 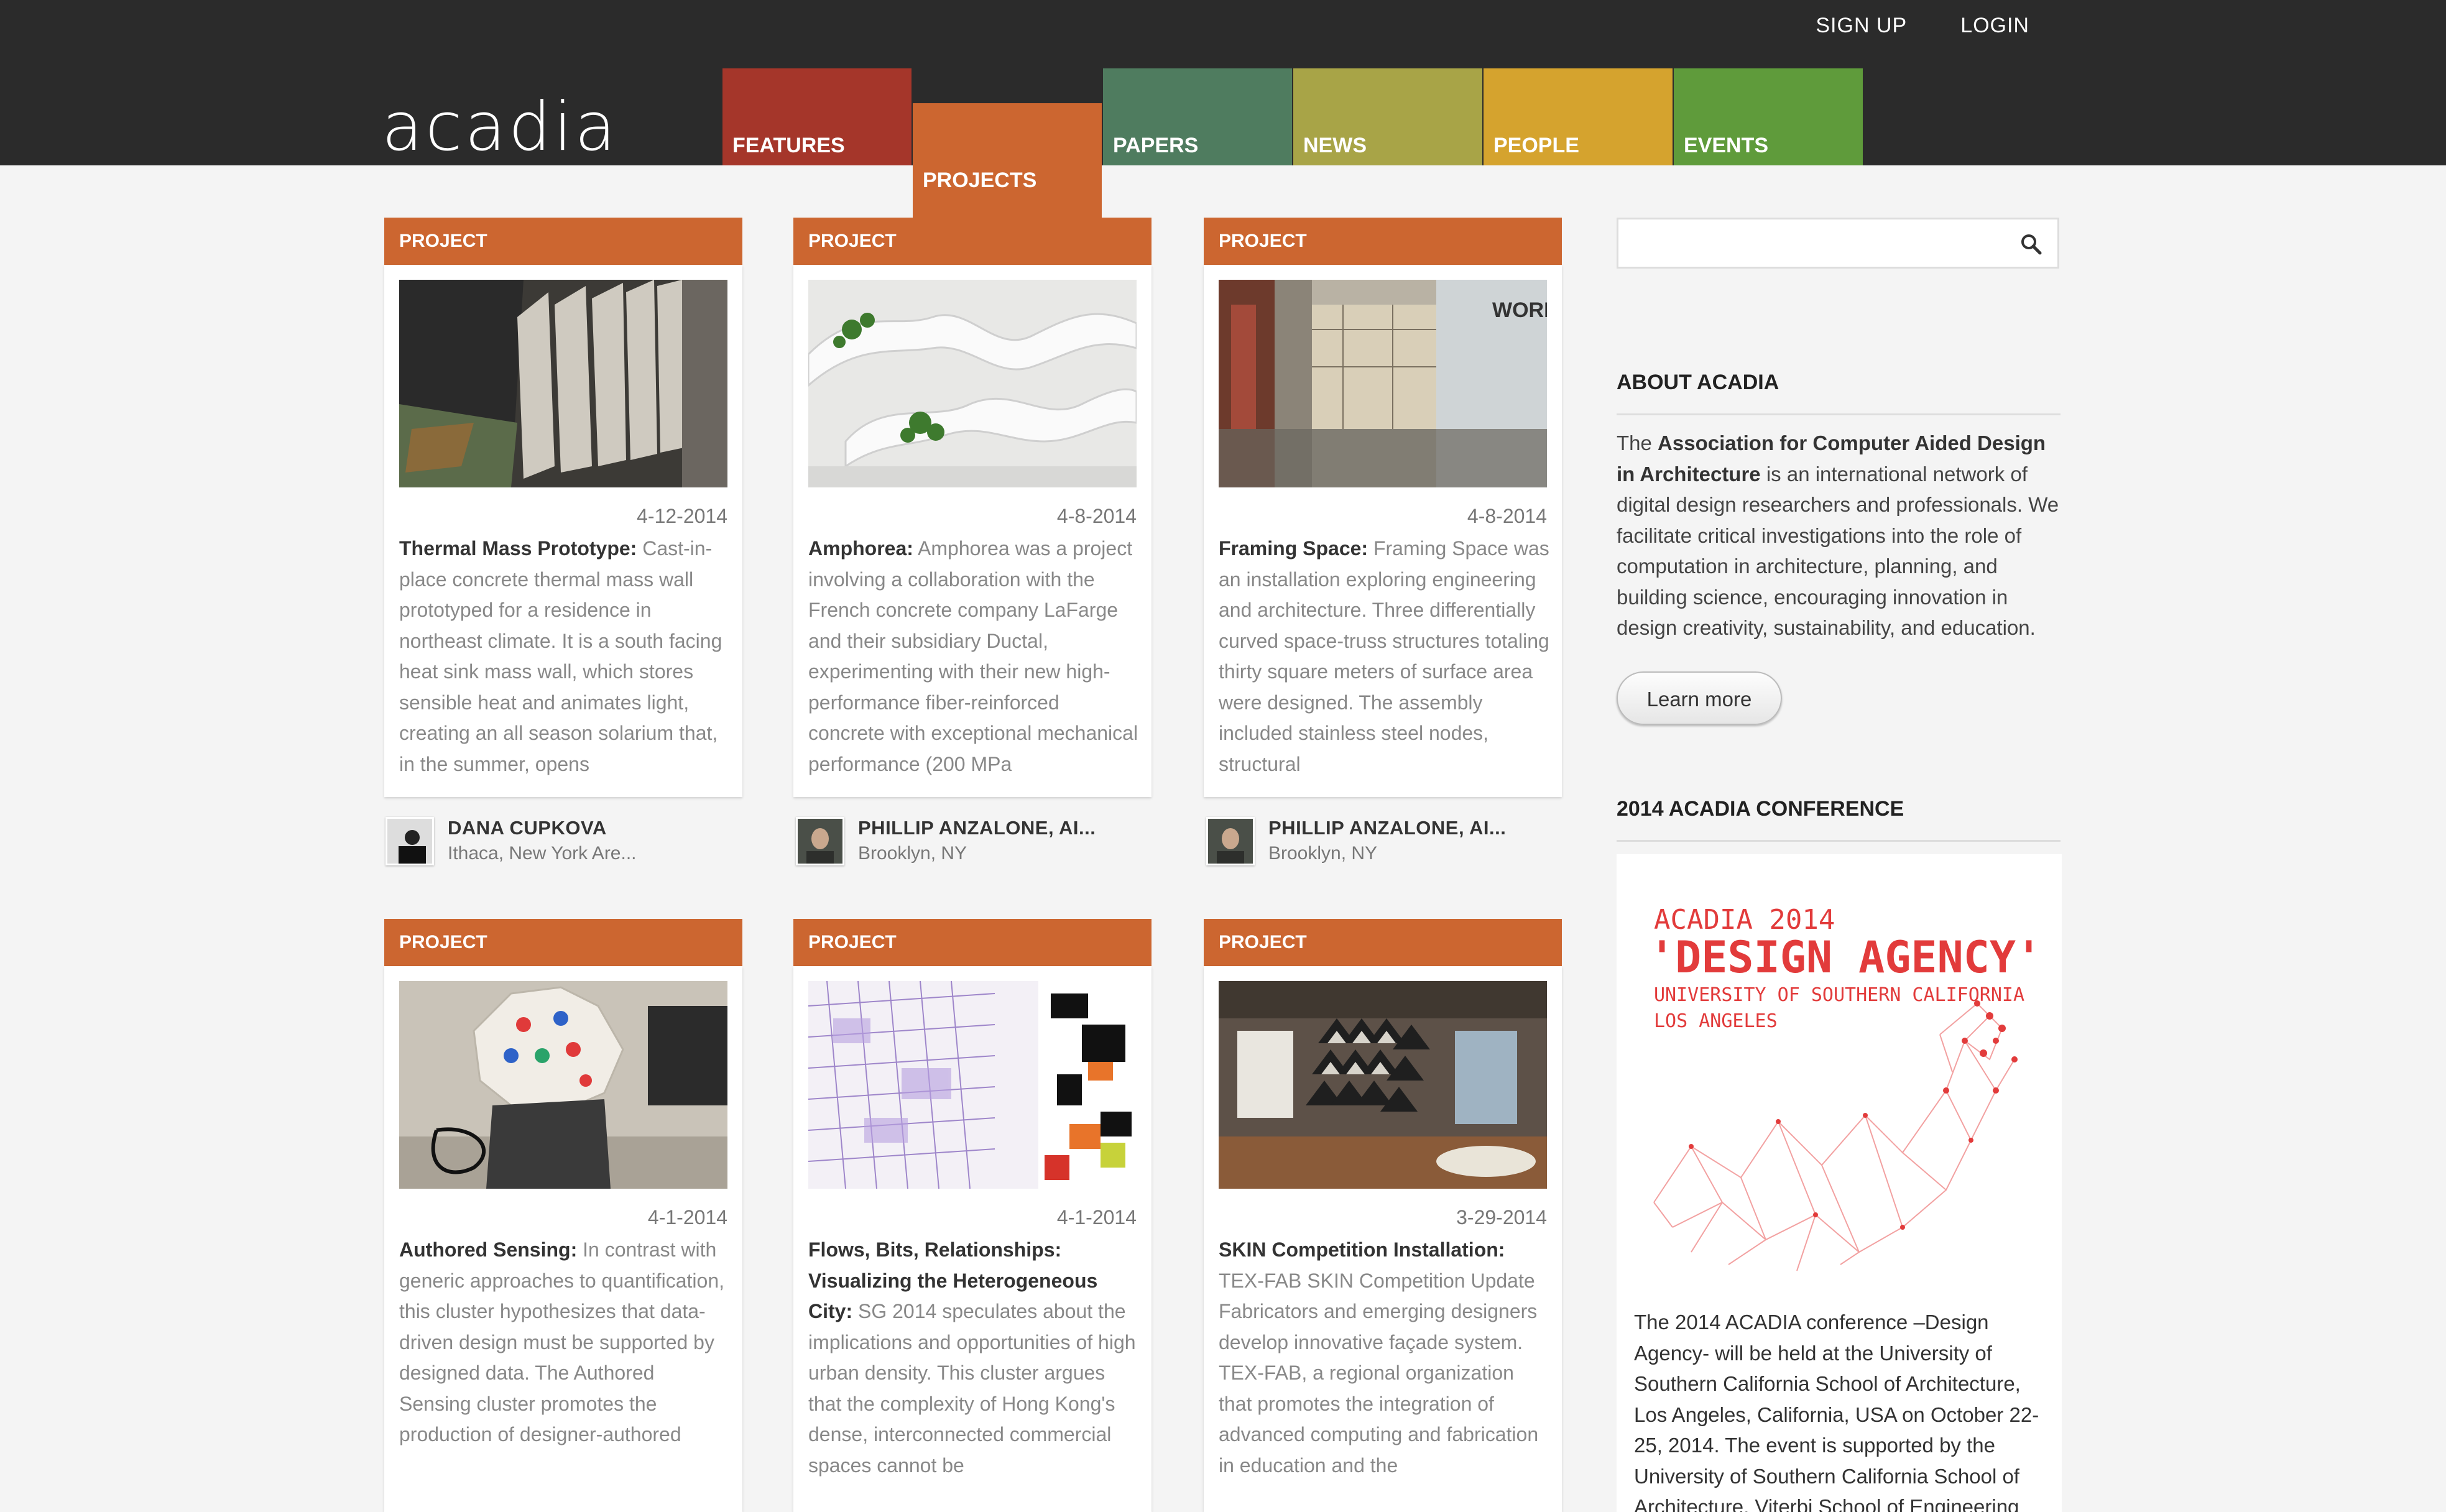 What do you see at coordinates (1578, 116) in the screenshot?
I see `nav-tab-people: PEOPLE` at bounding box center [1578, 116].